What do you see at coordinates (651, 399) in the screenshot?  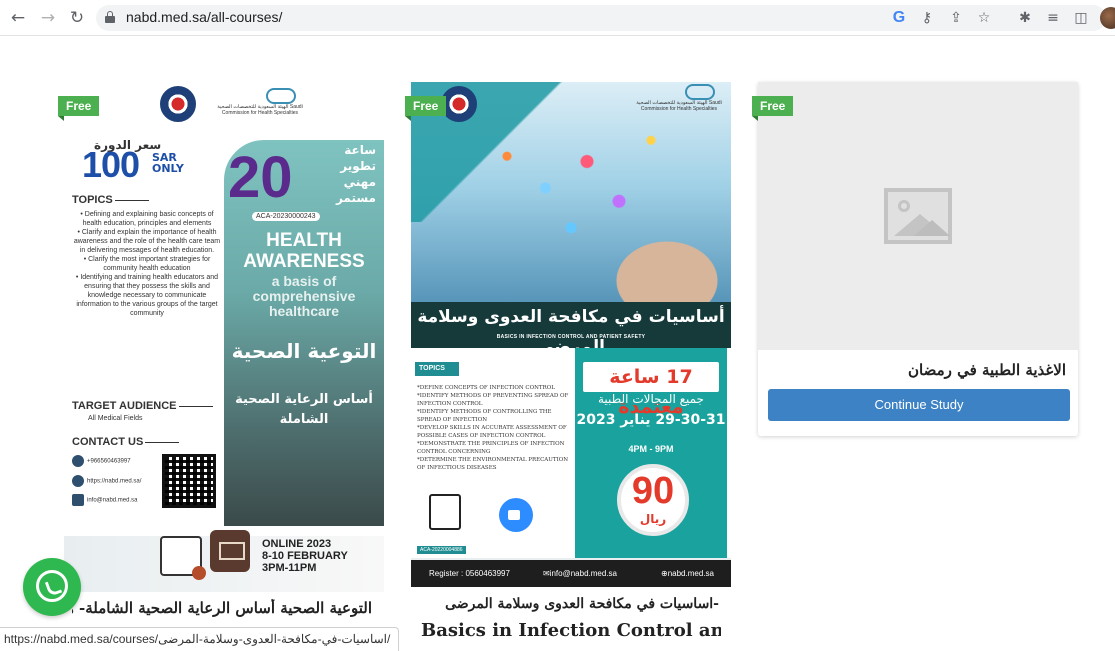 I see `fields-text: جميع المجالات الطبية` at bounding box center [651, 399].